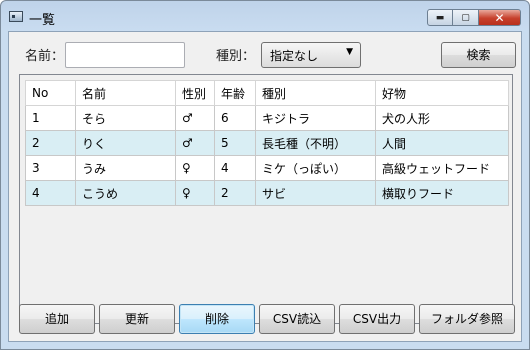 Image resolution: width=530 pixels, height=350 pixels. What do you see at coordinates (315, 143) in the screenshot?
I see `cell-type: 長毛種（不明）` at bounding box center [315, 143].